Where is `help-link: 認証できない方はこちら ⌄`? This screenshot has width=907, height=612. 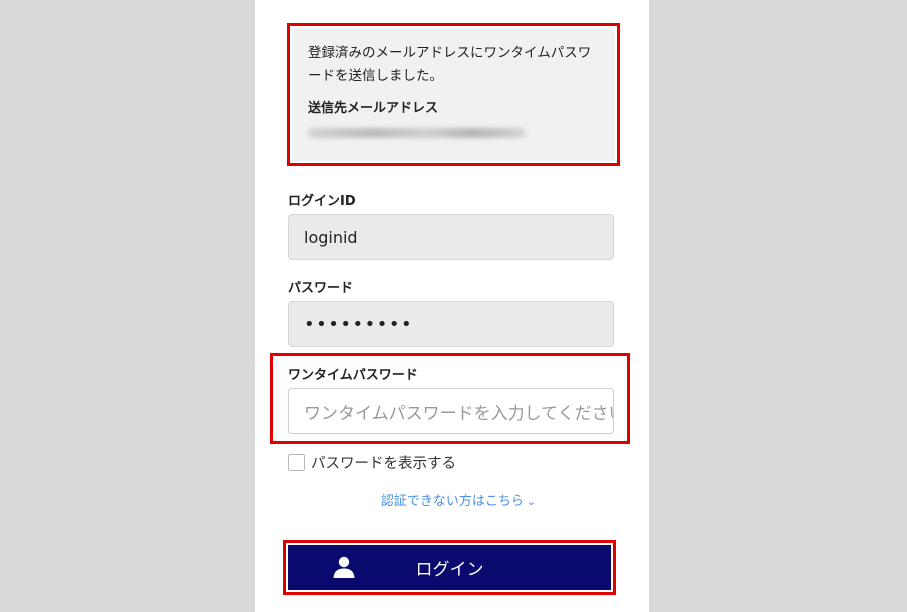 help-link: 認証できない方はこちら ⌄ is located at coordinates (453, 499).